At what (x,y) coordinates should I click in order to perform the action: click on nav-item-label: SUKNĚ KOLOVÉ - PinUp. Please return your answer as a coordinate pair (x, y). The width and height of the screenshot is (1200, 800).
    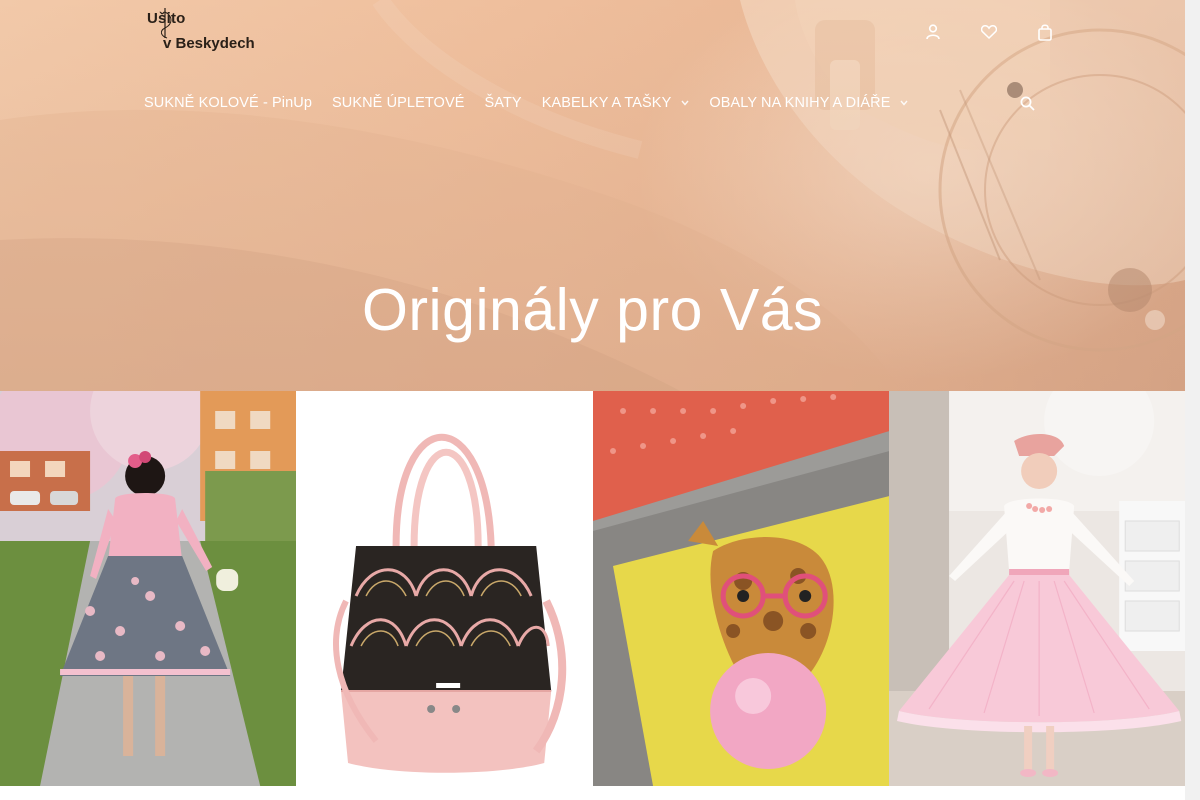
    Looking at the image, I should click on (228, 103).